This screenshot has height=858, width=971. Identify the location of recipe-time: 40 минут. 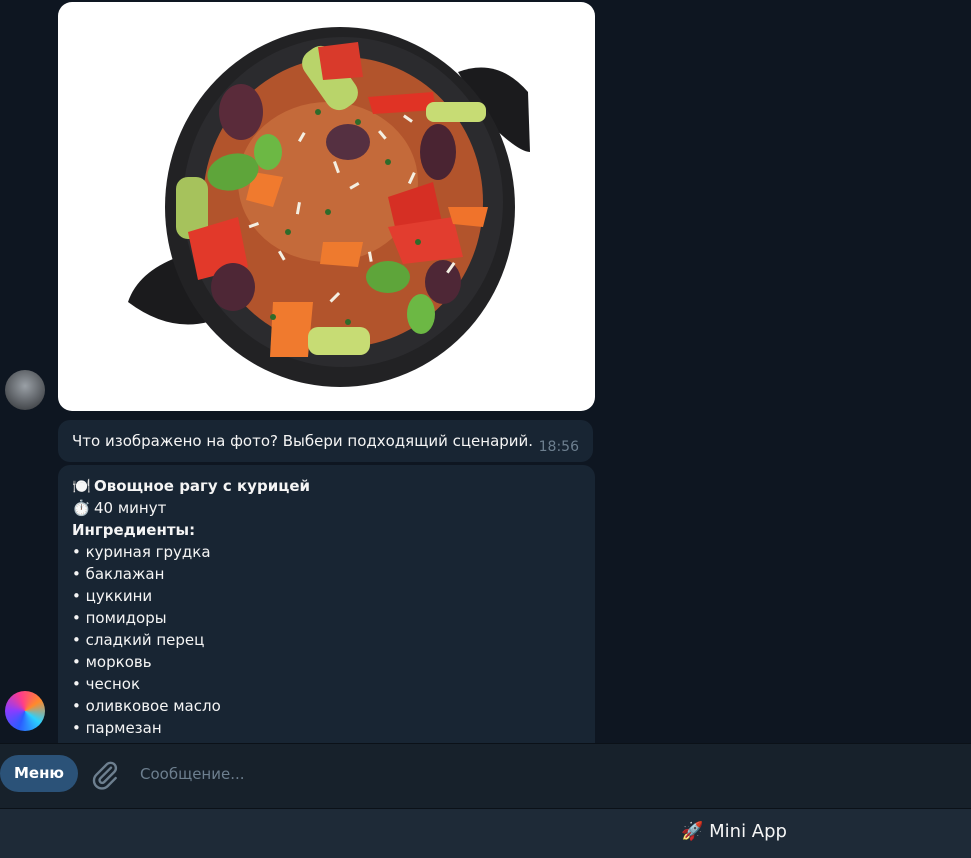
(130, 508).